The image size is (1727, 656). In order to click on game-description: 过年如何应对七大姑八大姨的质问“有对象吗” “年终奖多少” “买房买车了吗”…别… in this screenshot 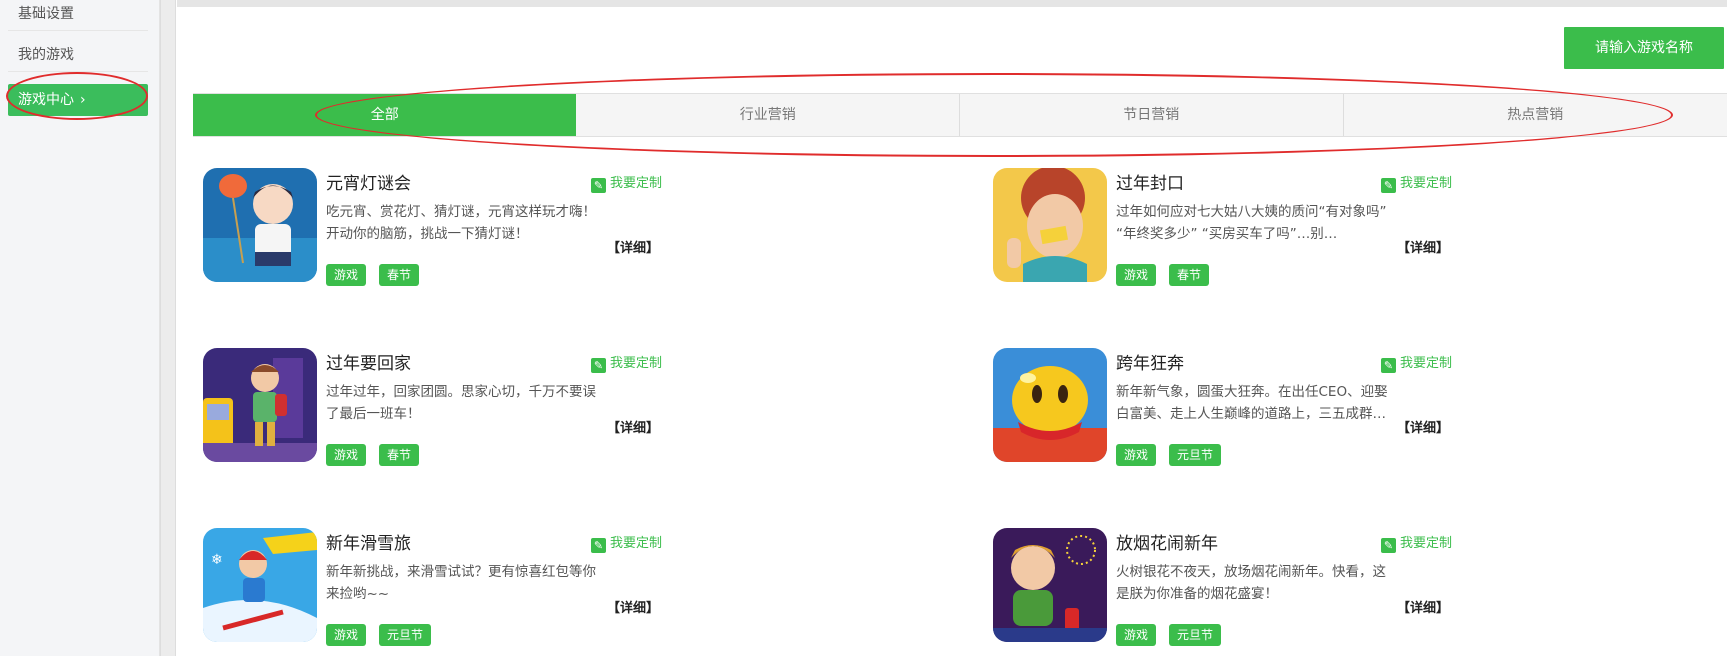, I will do `click(1251, 223)`.